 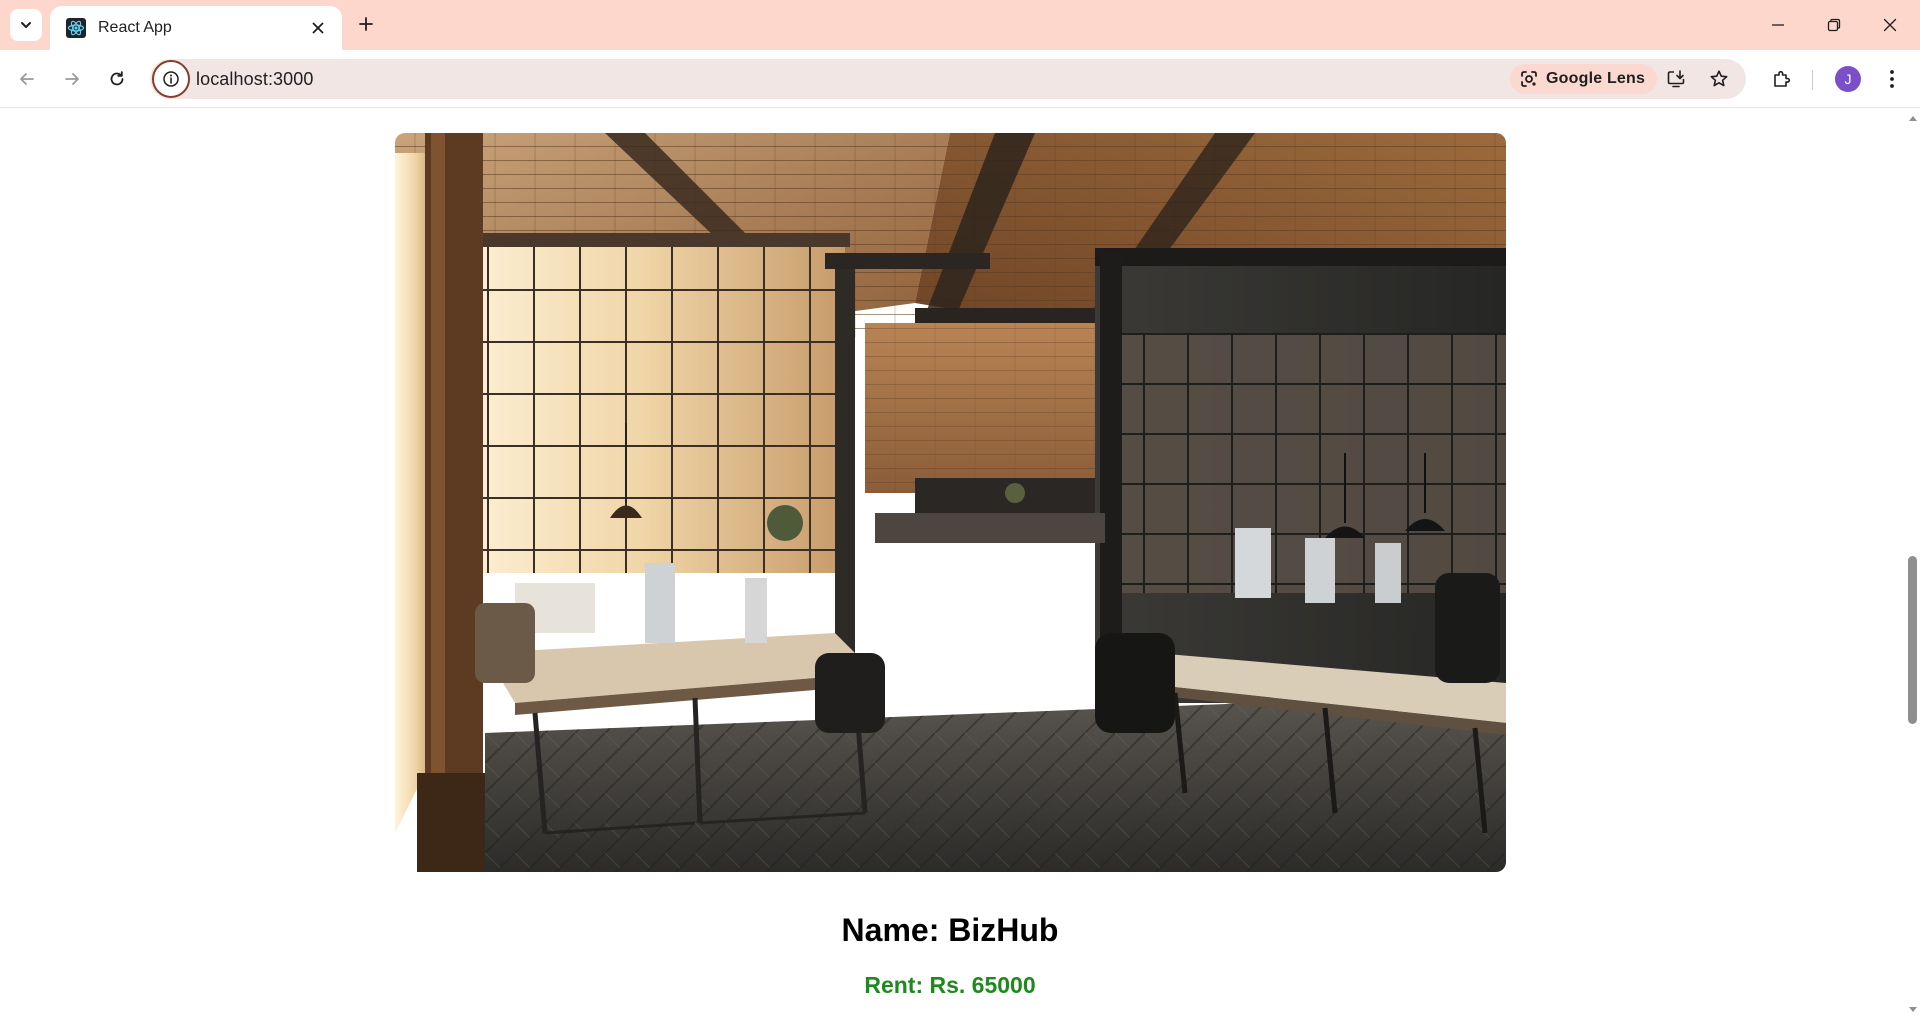 I want to click on listing-name: Name: BizHub, so click(x=950, y=930).